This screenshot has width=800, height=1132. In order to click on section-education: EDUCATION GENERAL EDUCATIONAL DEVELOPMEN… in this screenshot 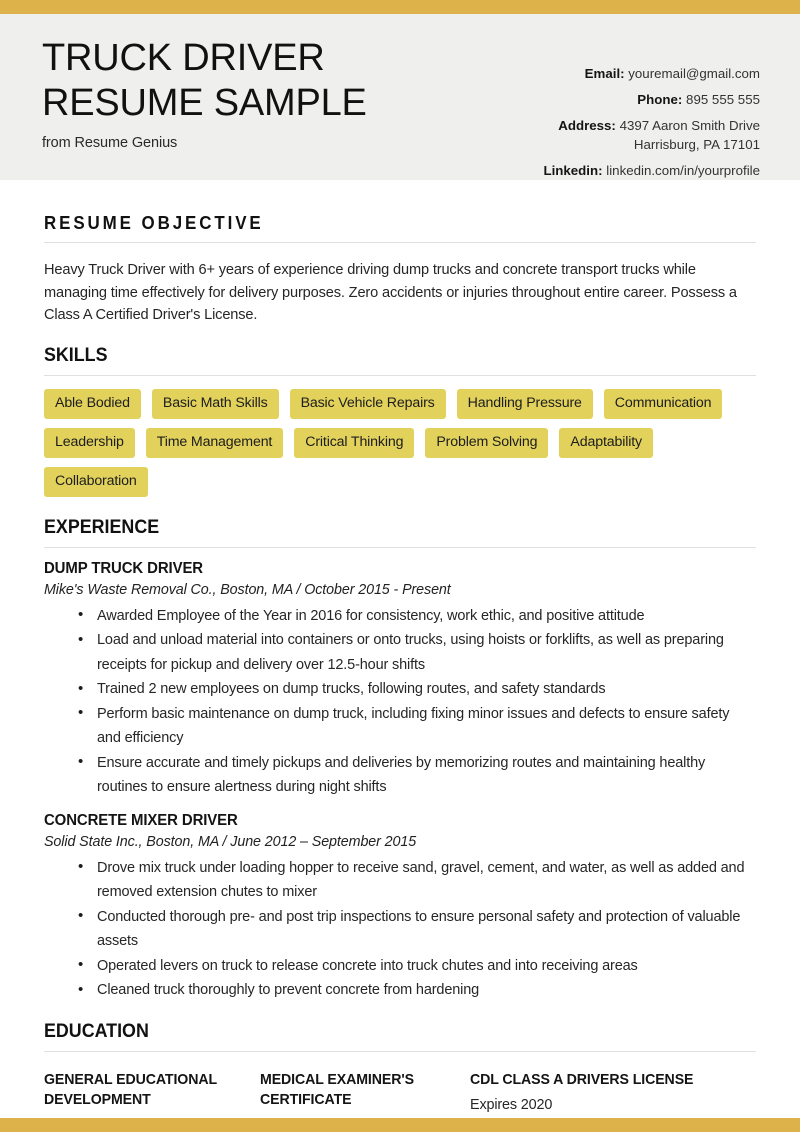, I will do `click(400, 1076)`.